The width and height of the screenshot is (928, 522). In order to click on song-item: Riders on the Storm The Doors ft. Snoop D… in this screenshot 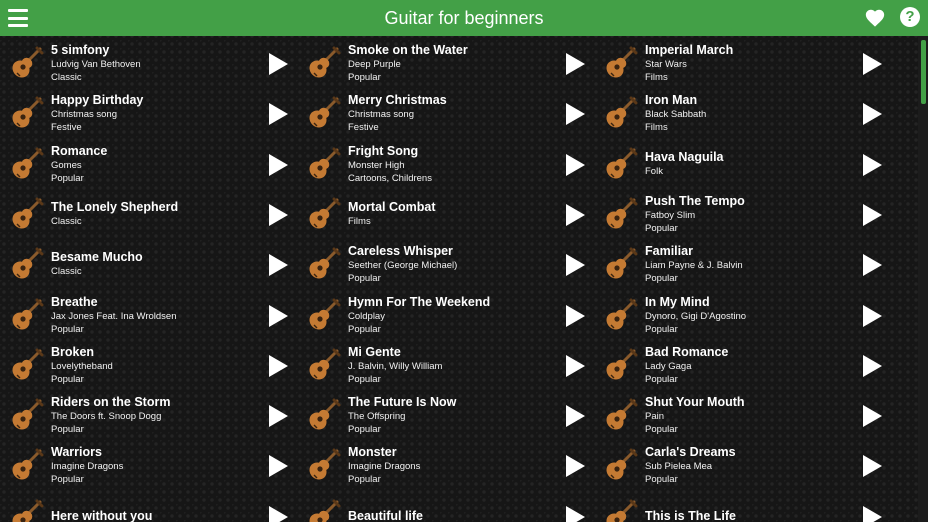, I will do `click(148, 415)`.